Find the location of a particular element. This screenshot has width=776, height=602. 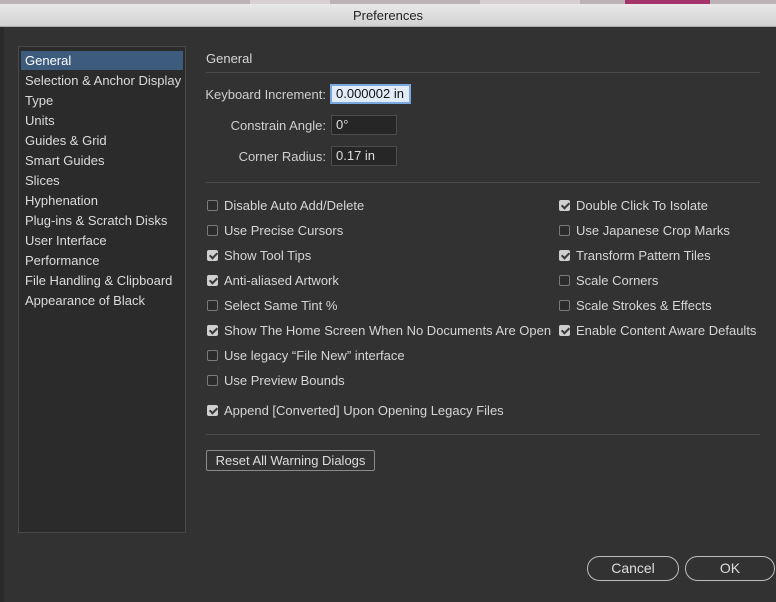

checkbox-label: Show Tool Tips is located at coordinates (268, 255).